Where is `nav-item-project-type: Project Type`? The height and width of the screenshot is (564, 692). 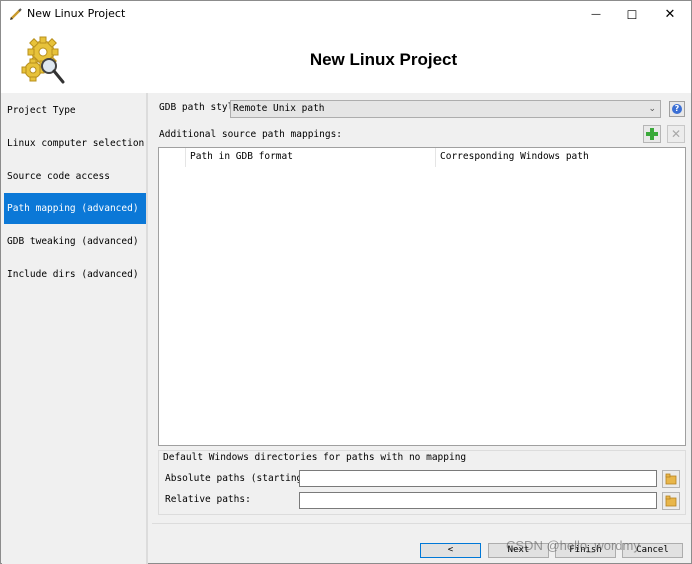
nav-item-project-type: Project Type is located at coordinates (75, 110).